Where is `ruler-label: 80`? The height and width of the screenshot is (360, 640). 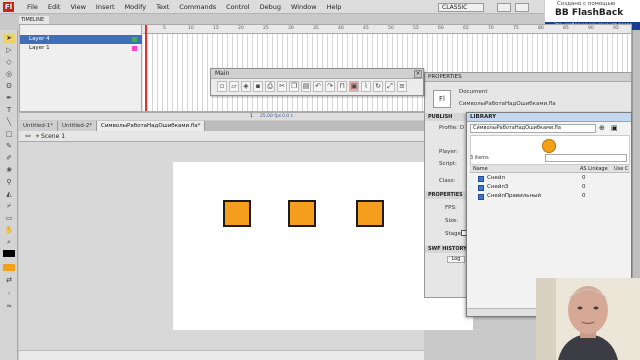 ruler-label: 80 is located at coordinates (541, 28).